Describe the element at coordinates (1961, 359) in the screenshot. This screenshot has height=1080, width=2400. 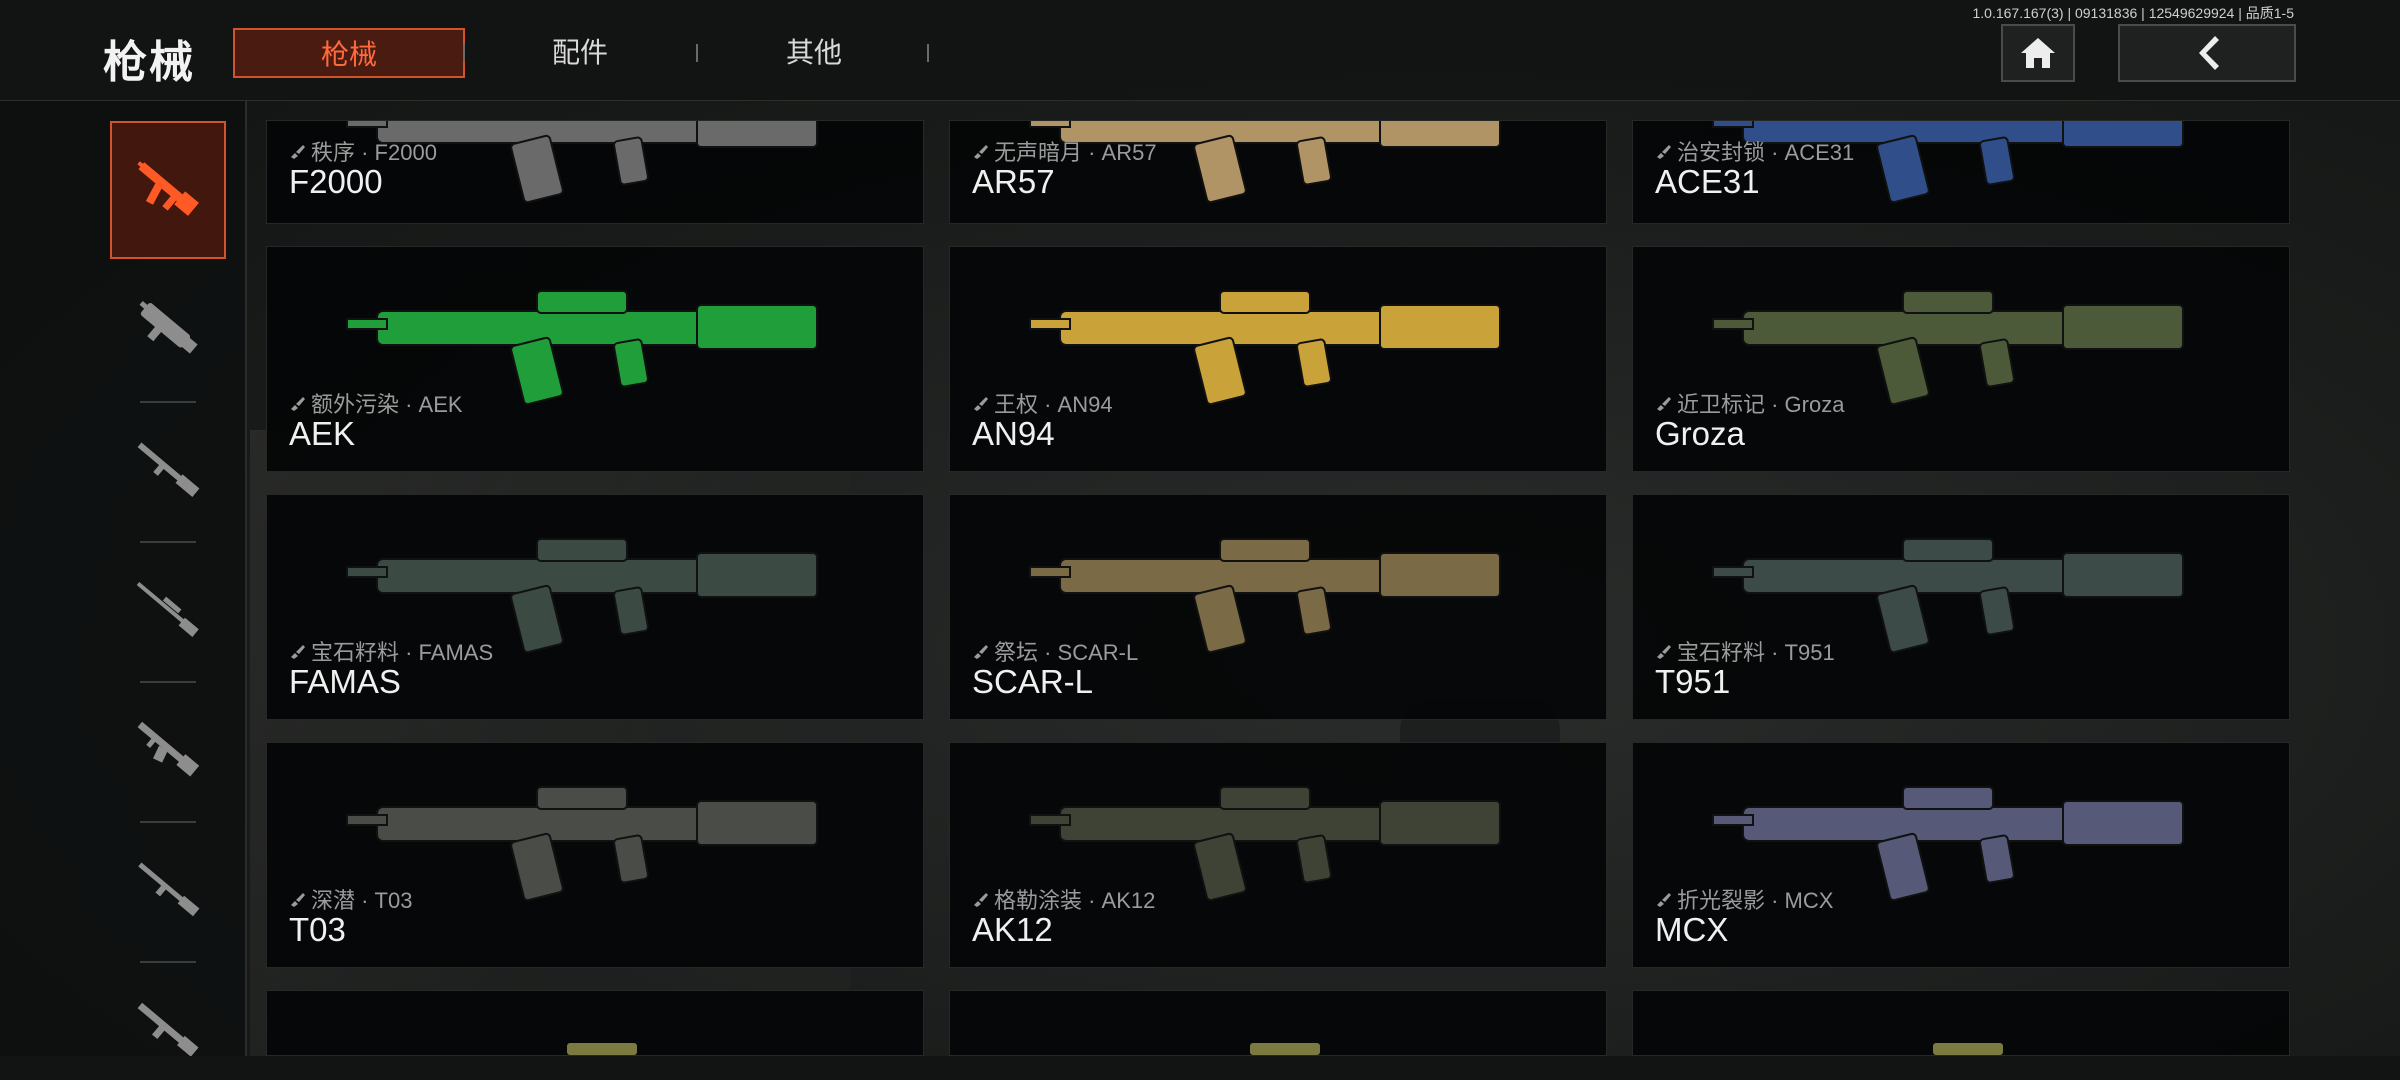
I see `weapon-card: 近卫标记 · Groza Groza` at that location.